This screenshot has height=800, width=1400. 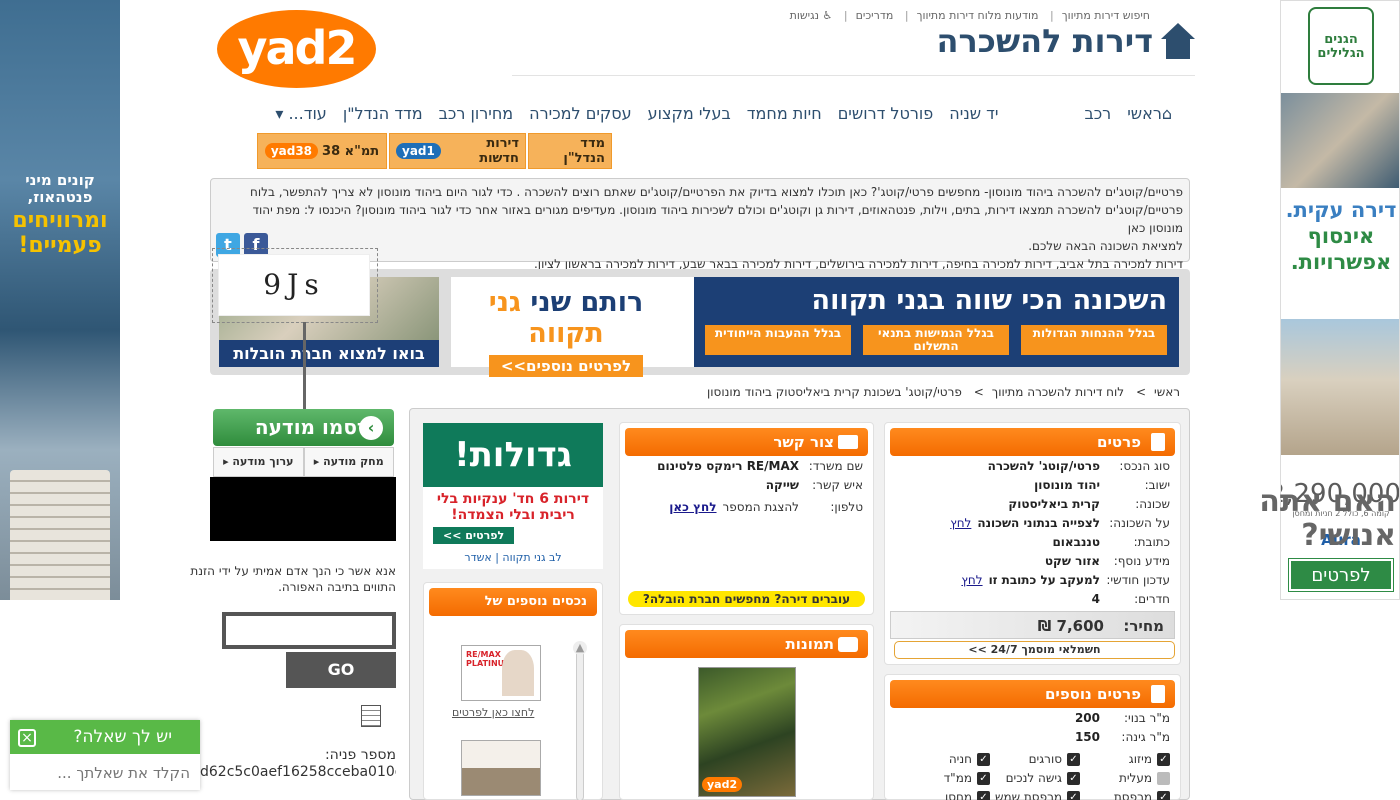 I want to click on yad38-tile: תמ"א 38 yad38, so click(x=322, y=151).